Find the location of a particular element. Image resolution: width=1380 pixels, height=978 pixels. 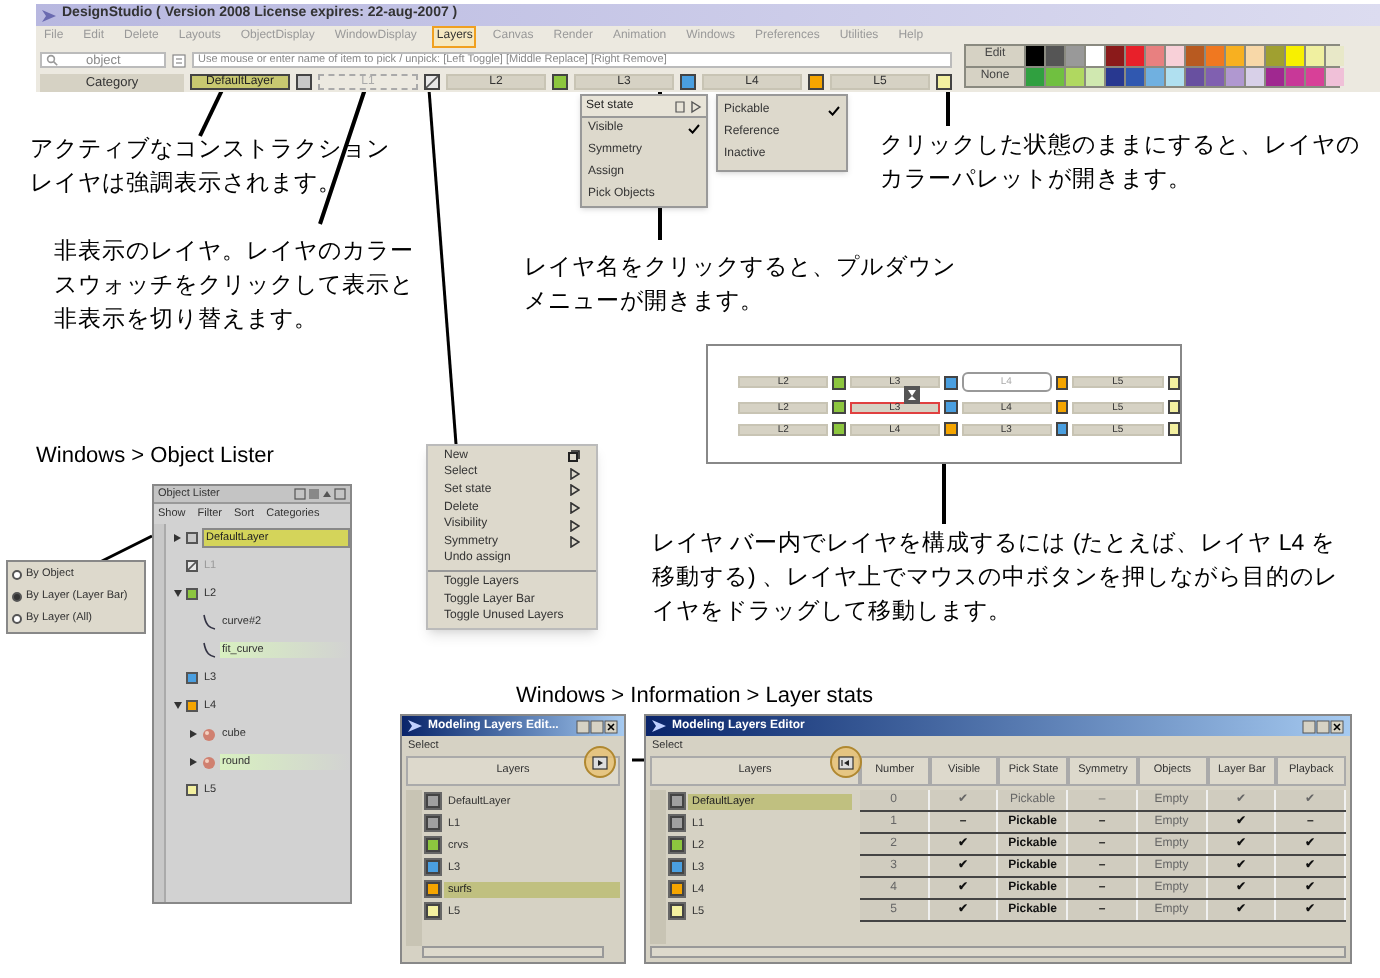

window-icon is located at coordinates (574, 456).